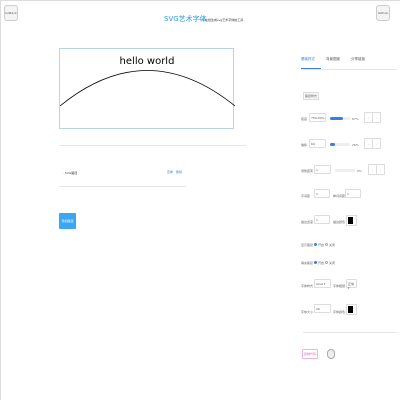 Image resolution: width=400 pixels, height=400 pixels. What do you see at coordinates (221, 20) in the screenshot?
I see `app-subtitle: 一个在线生成svg艺术字体的工具` at bounding box center [221, 20].